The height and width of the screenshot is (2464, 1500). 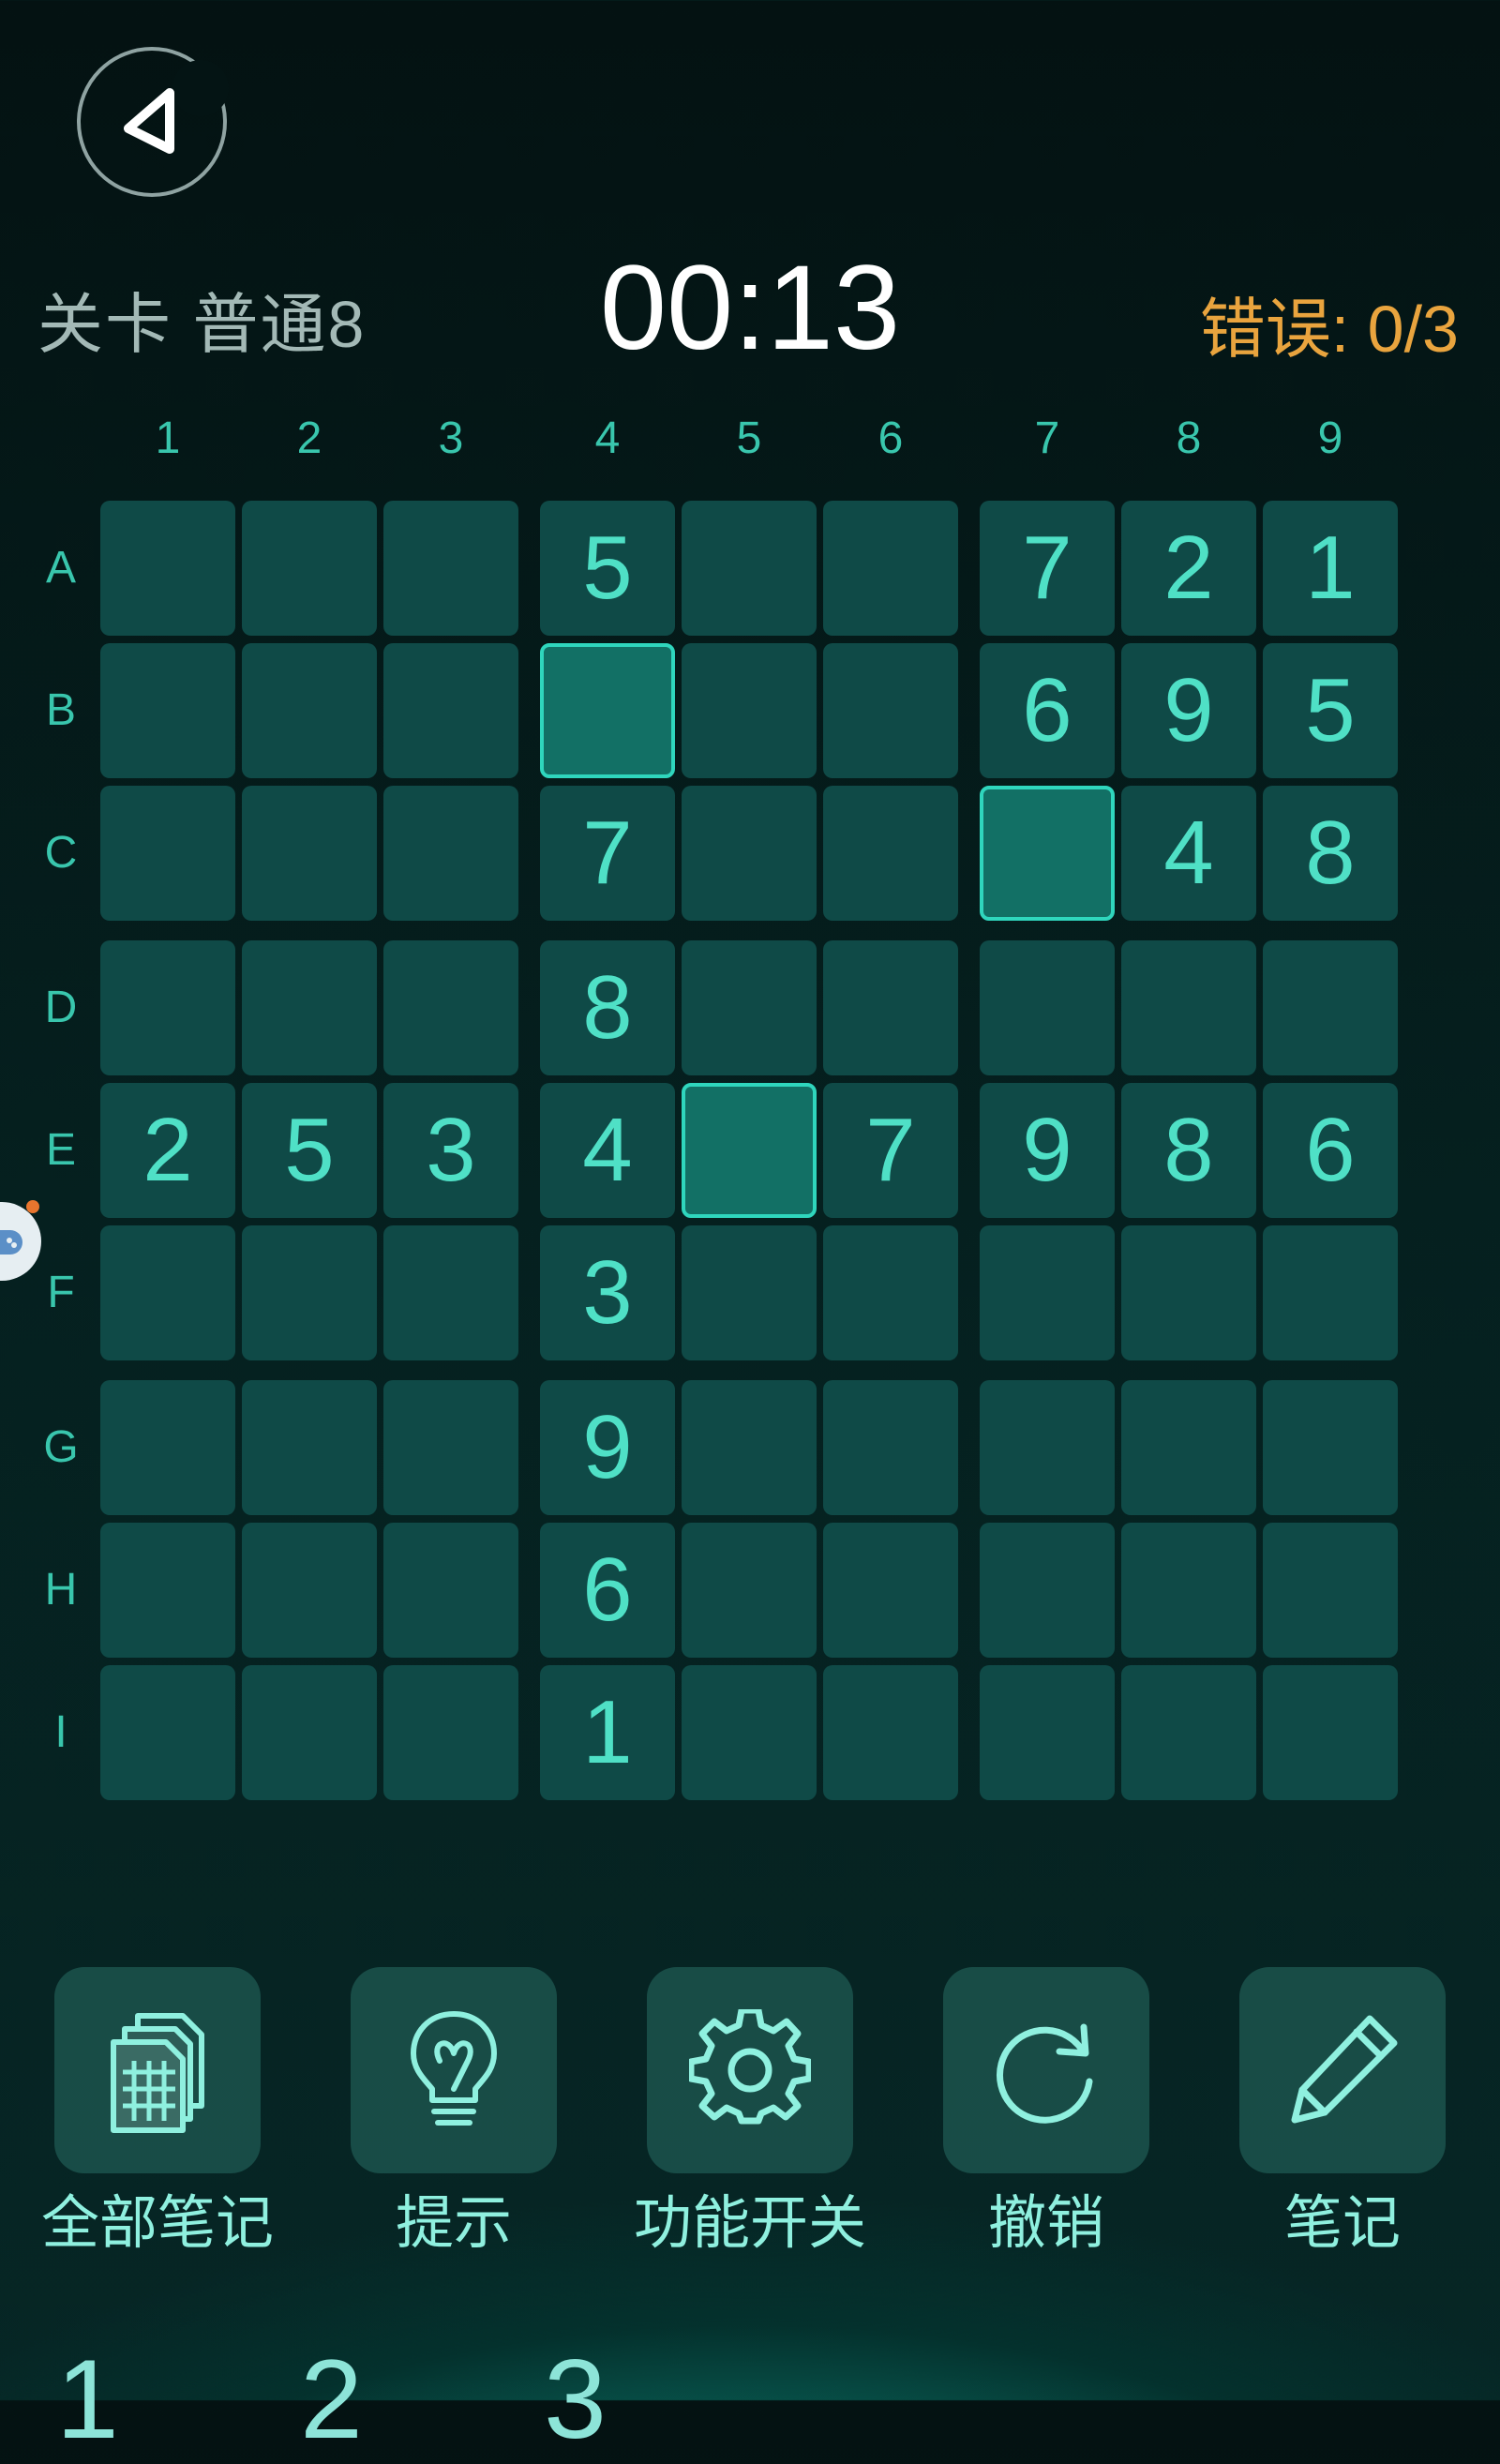 I want to click on notes-button, so click(x=1342, y=2070).